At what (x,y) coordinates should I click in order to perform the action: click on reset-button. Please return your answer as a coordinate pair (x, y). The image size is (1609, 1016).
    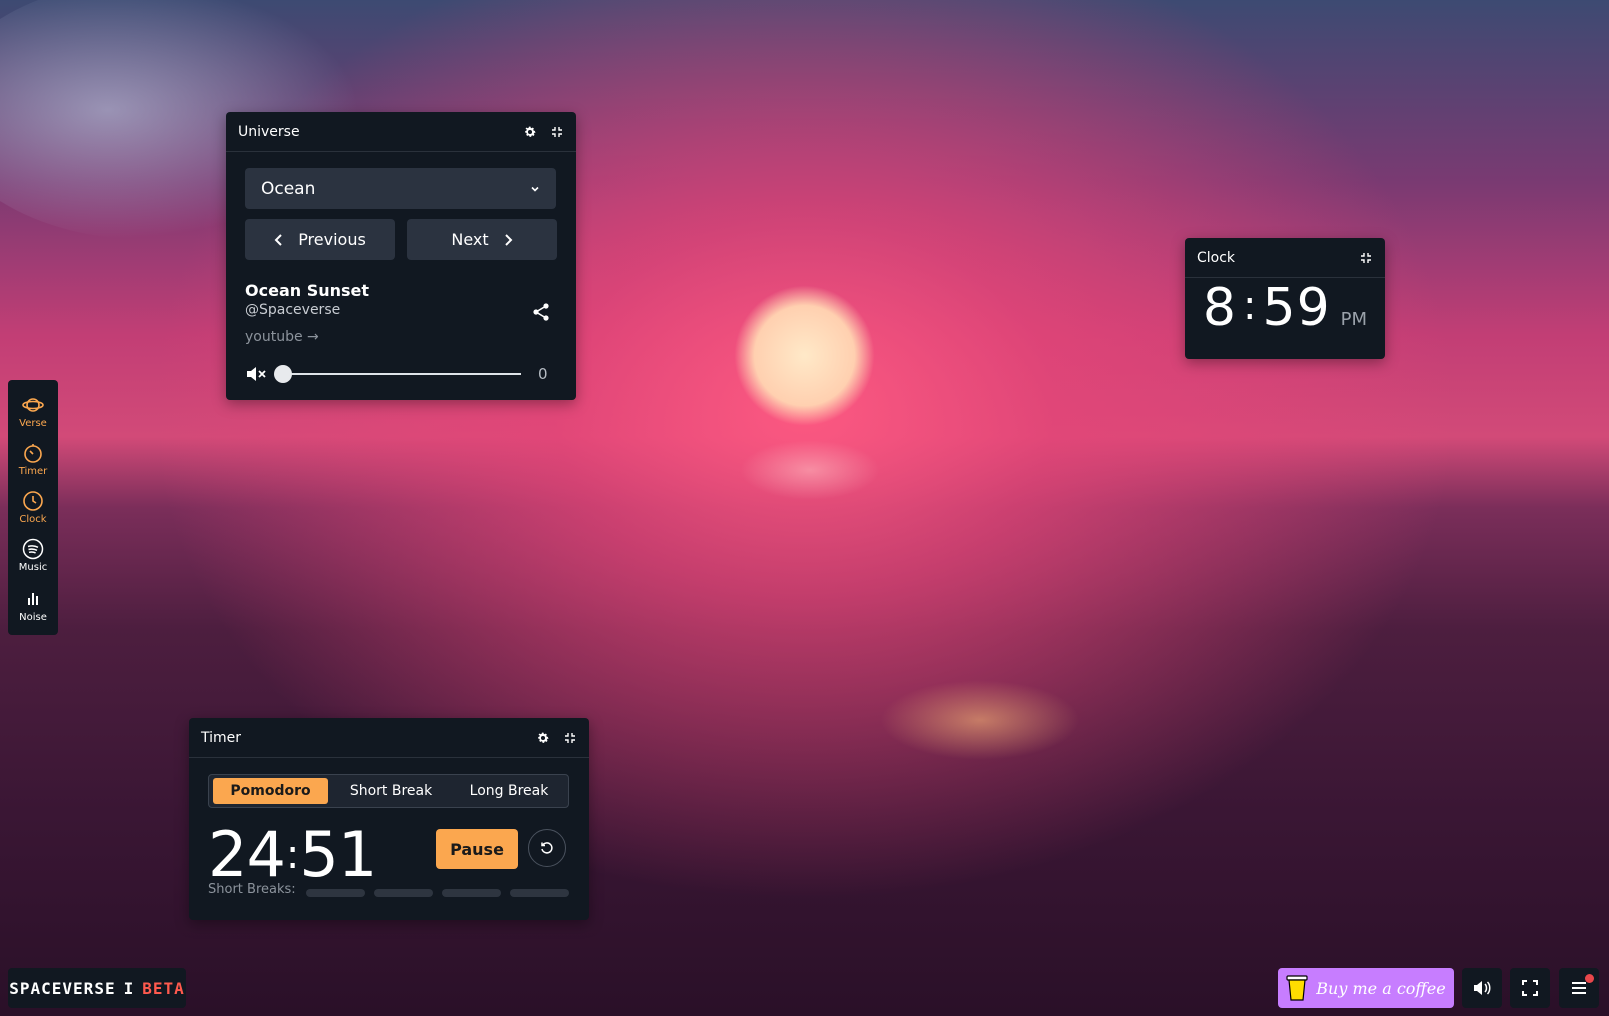
    Looking at the image, I should click on (547, 848).